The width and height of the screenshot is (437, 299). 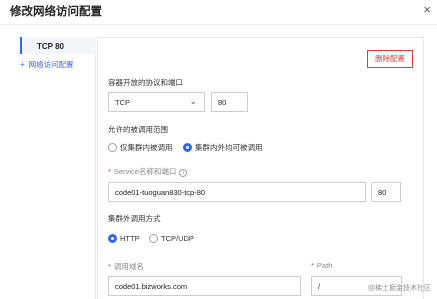 What do you see at coordinates (130, 238) in the screenshot?
I see `external-option-http-label: HTTP` at bounding box center [130, 238].